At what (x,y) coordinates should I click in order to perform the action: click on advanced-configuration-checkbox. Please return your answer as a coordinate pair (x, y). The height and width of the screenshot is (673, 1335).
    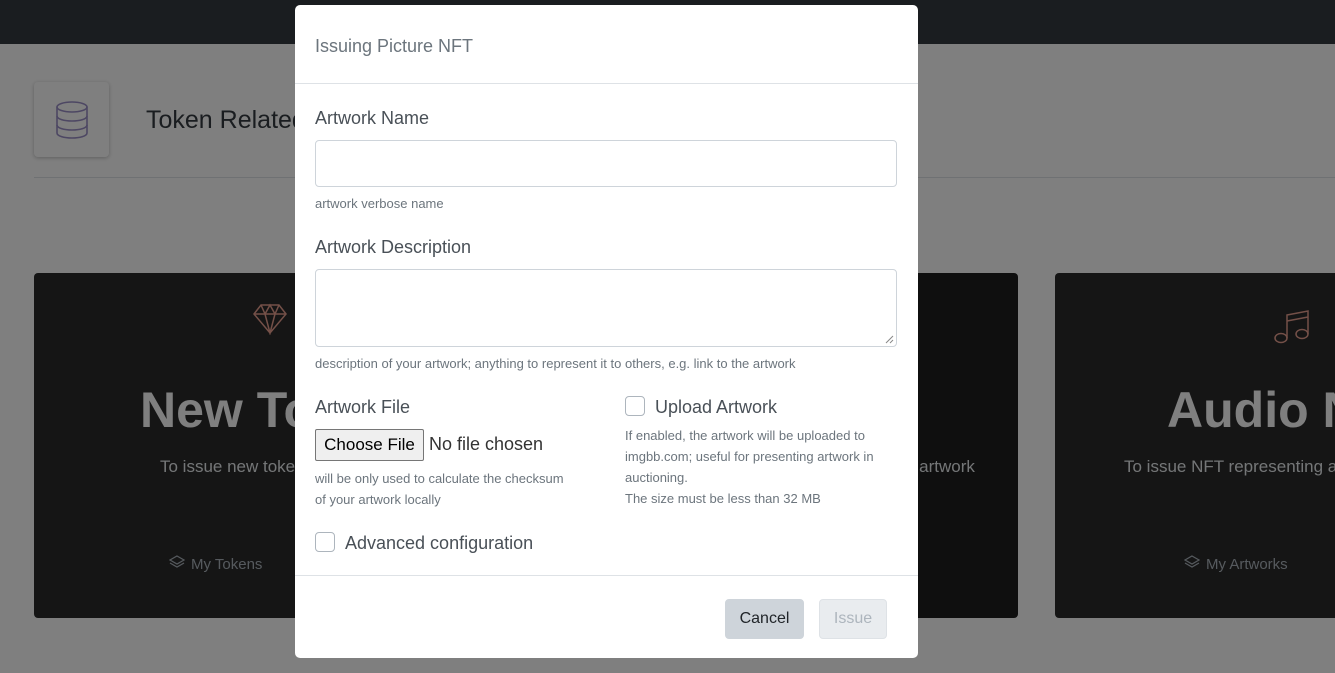
    Looking at the image, I should click on (325, 542).